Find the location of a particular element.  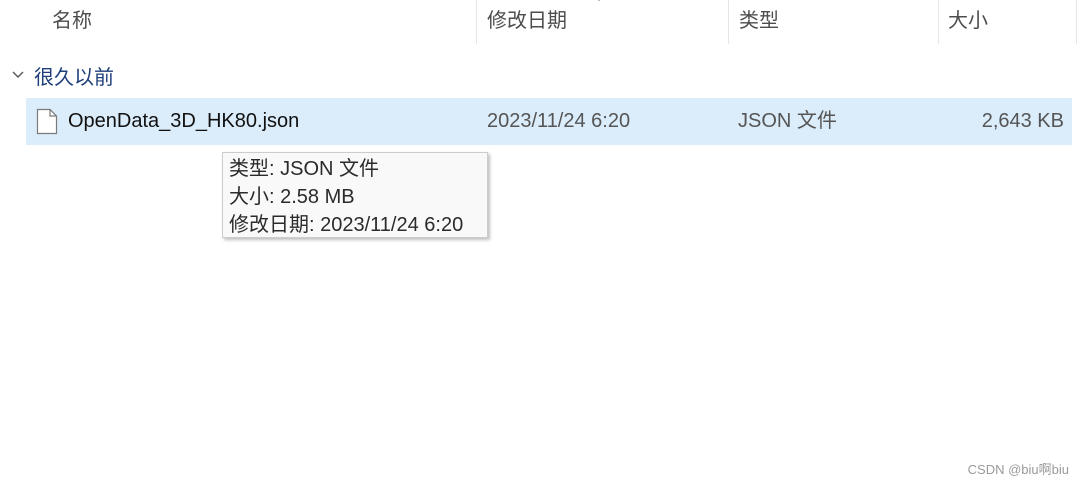

file-name: OpenData_3D_HK80.json is located at coordinates (183, 121).